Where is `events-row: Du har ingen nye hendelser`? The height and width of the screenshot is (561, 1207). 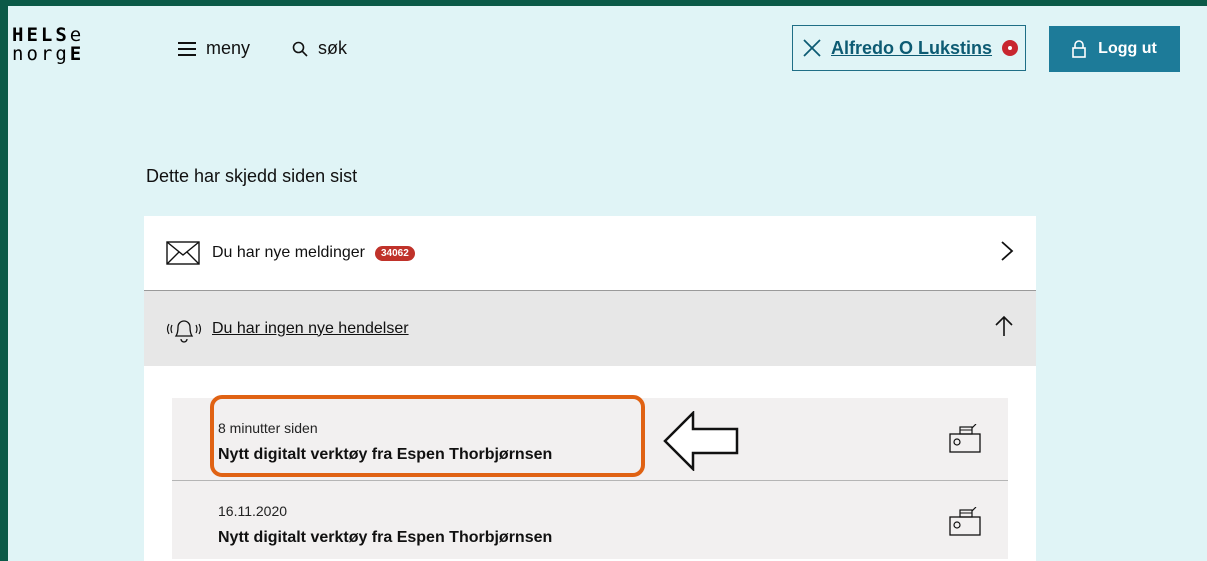 events-row: Du har ingen nye hendelser is located at coordinates (590, 328).